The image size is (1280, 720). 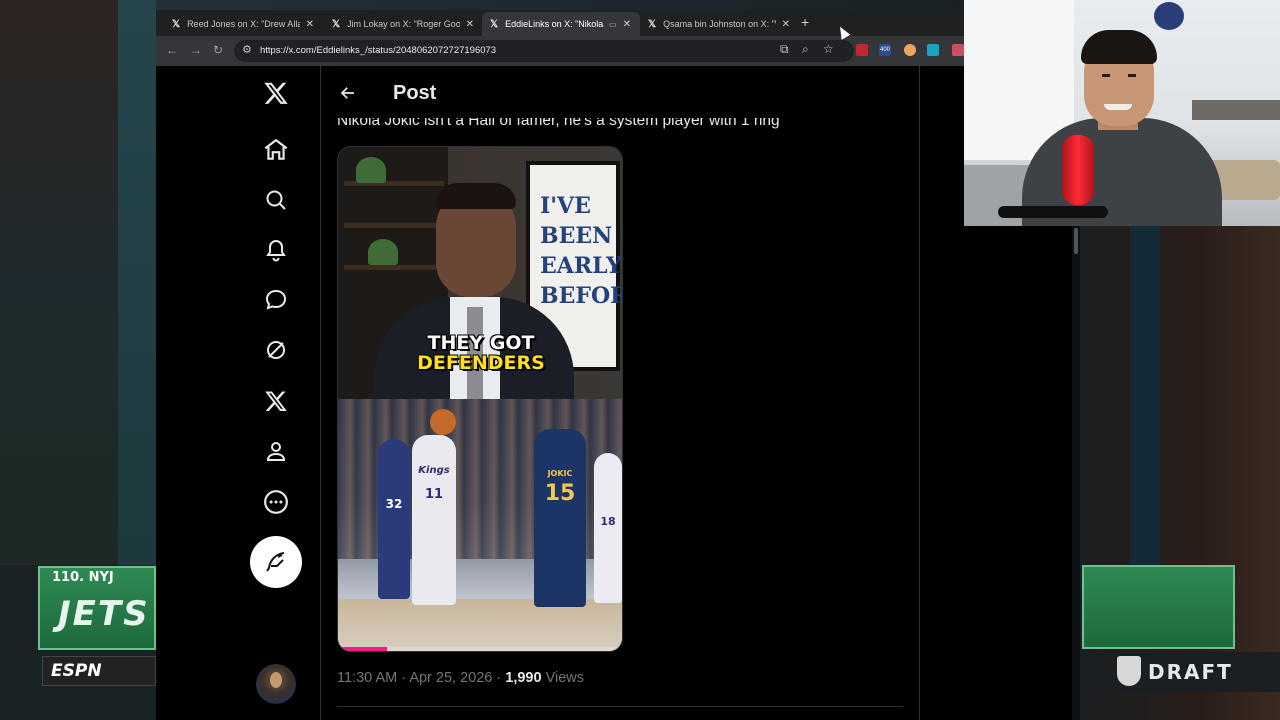 What do you see at coordinates (394, 519) in the screenshot?
I see `player-left: 32` at bounding box center [394, 519].